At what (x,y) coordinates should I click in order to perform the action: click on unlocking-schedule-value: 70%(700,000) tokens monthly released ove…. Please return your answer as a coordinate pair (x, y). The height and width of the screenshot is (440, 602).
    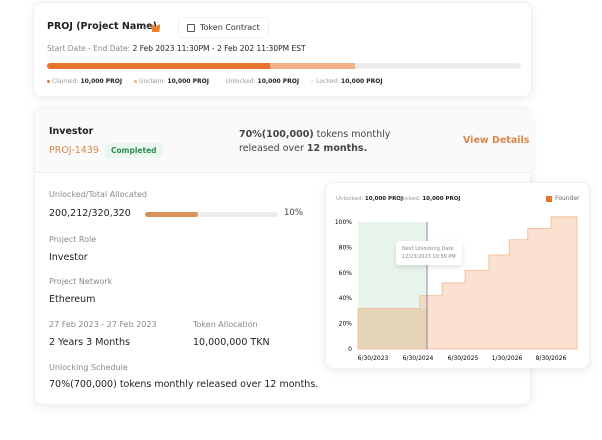
    Looking at the image, I should click on (184, 384).